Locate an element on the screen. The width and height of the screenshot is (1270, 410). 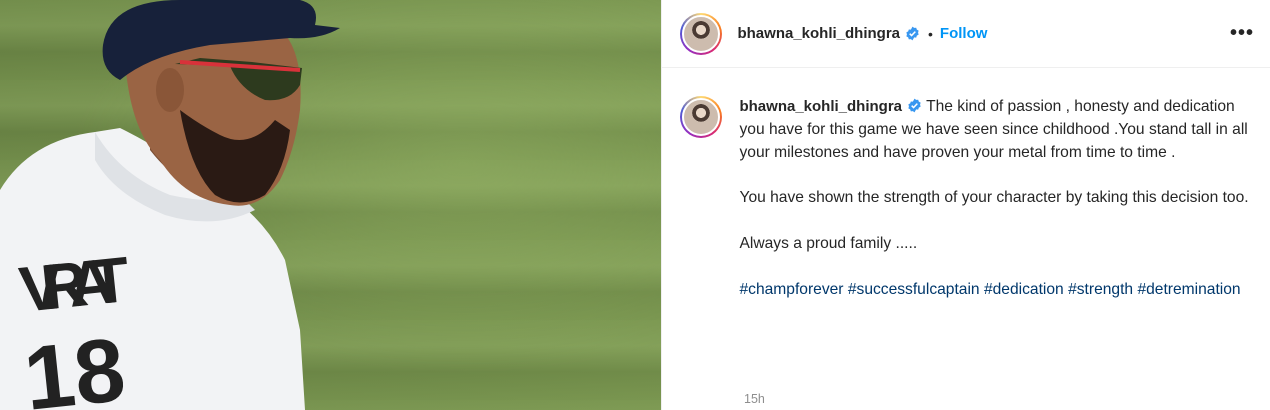
header-username: bhawna_kohli_dhingra is located at coordinates (818, 33).